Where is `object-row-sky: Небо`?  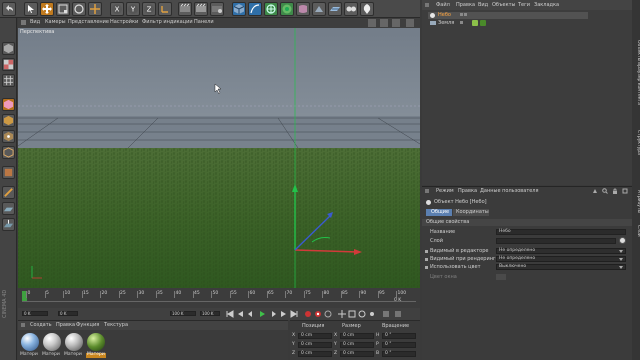
object-row-sky: Небо is located at coordinates (508, 15).